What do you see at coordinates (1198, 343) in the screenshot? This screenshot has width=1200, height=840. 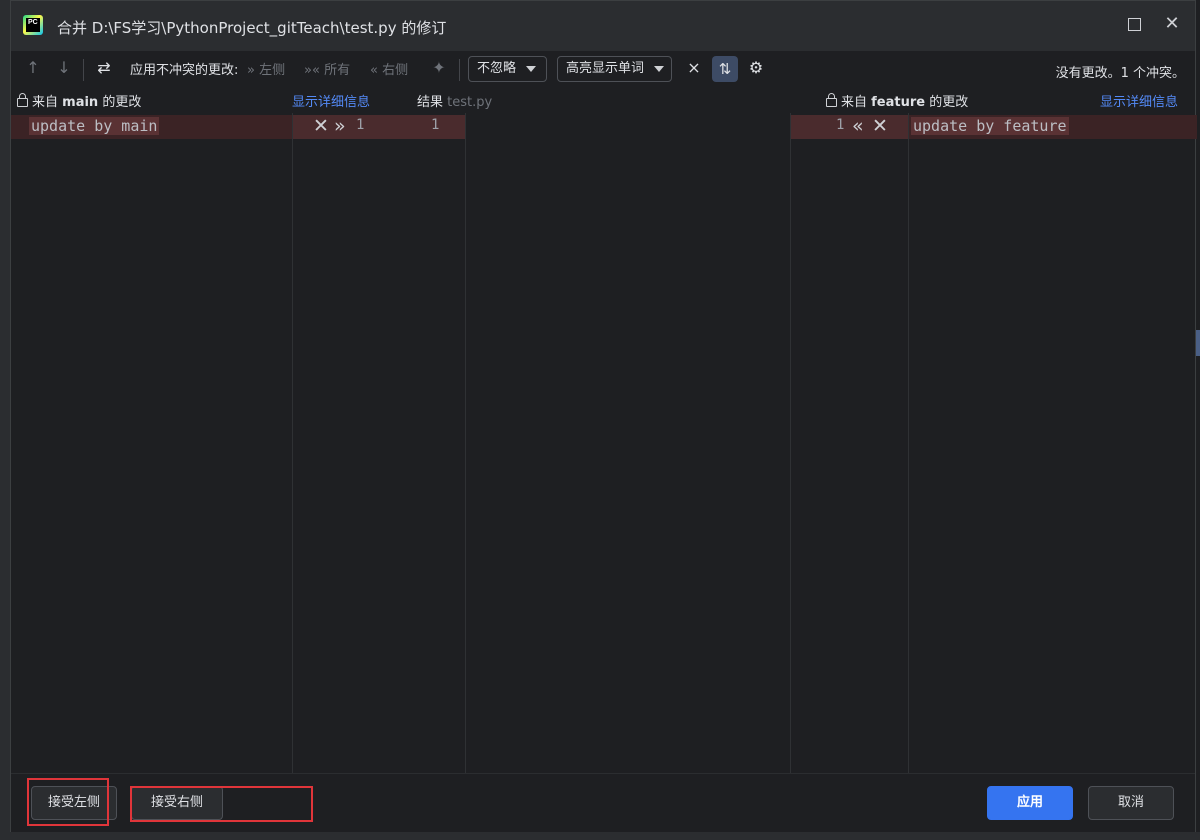 I see `scrollbar-thumb` at bounding box center [1198, 343].